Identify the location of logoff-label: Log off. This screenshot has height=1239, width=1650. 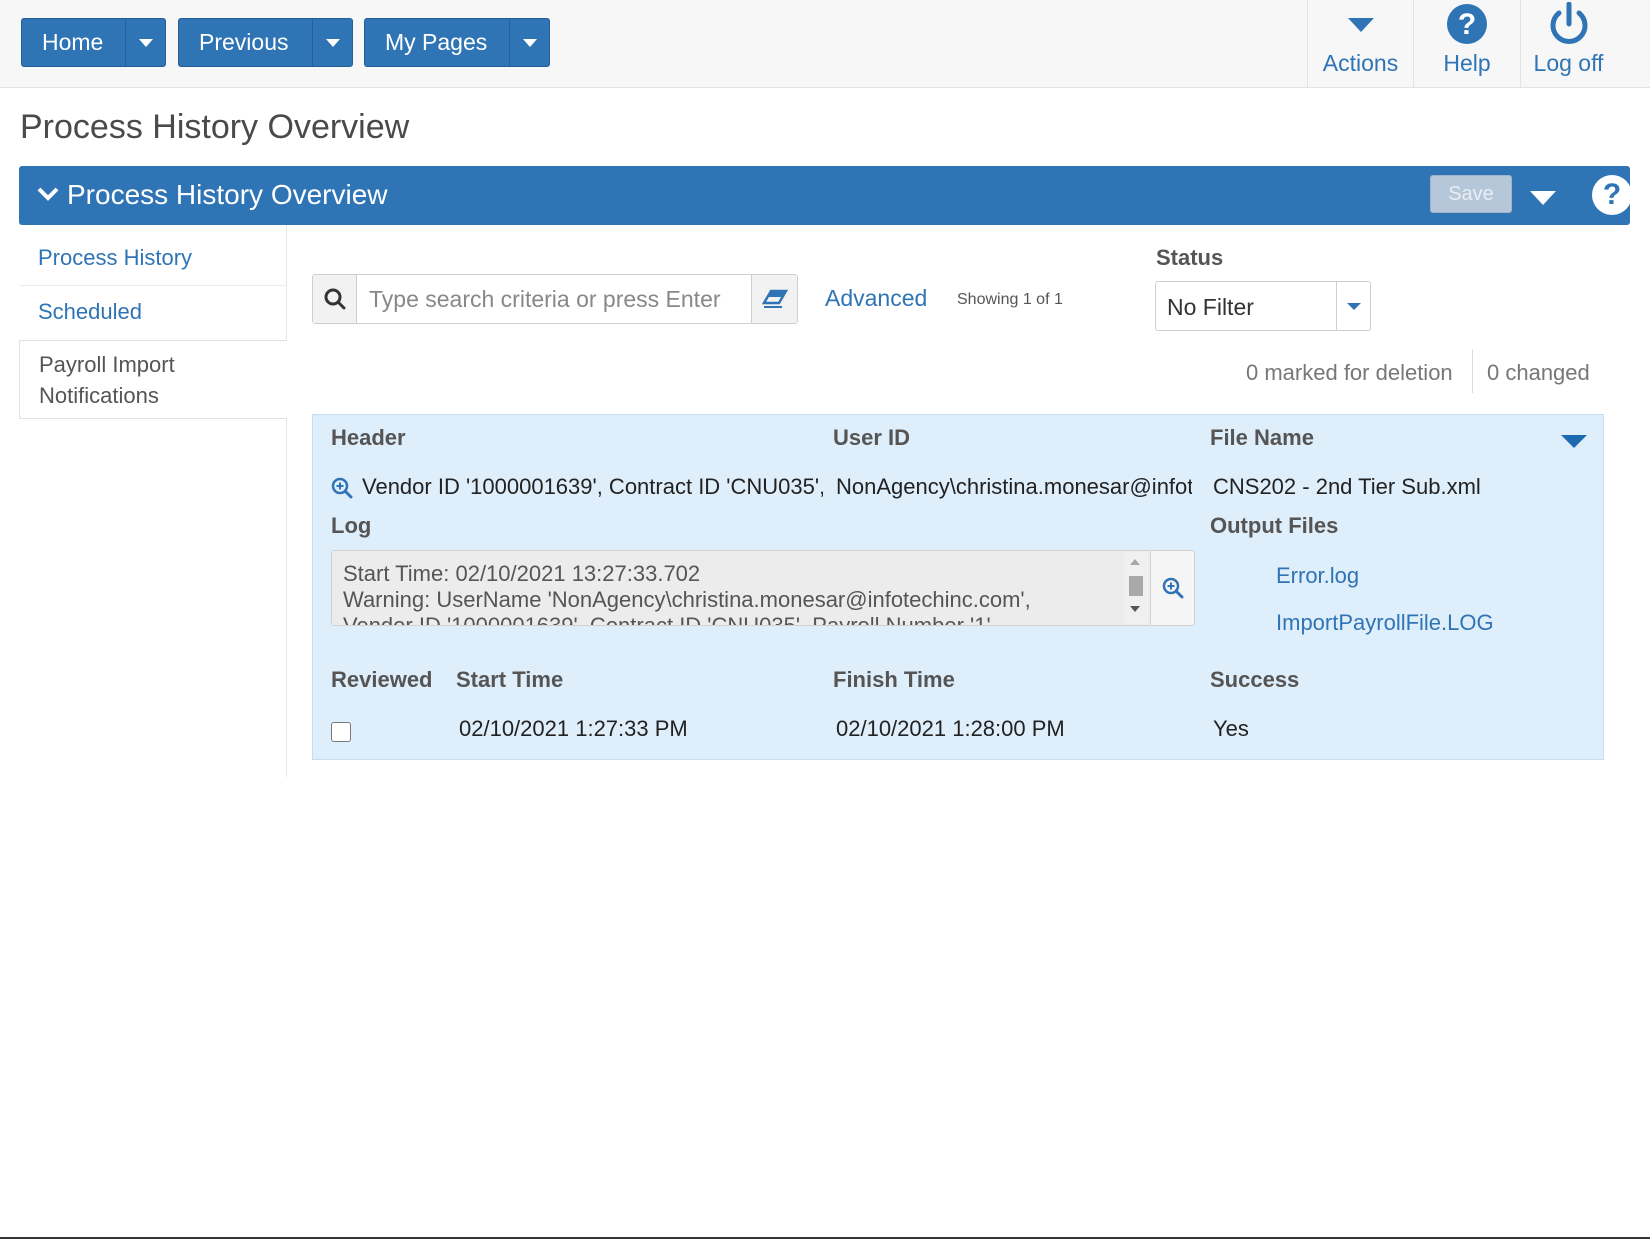
(1568, 63).